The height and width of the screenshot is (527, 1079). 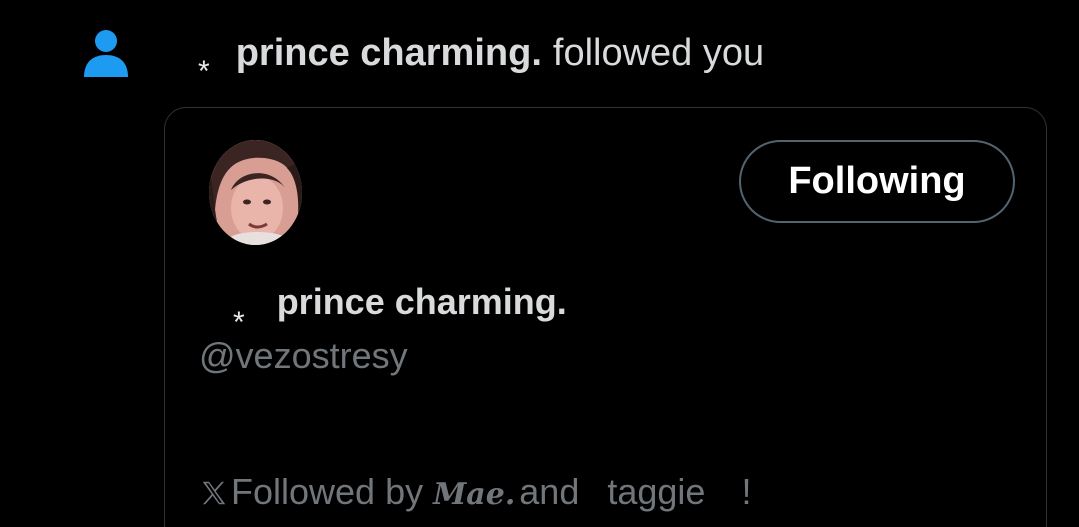 I want to click on profile-handle: @vezostresy, so click(x=303, y=356).